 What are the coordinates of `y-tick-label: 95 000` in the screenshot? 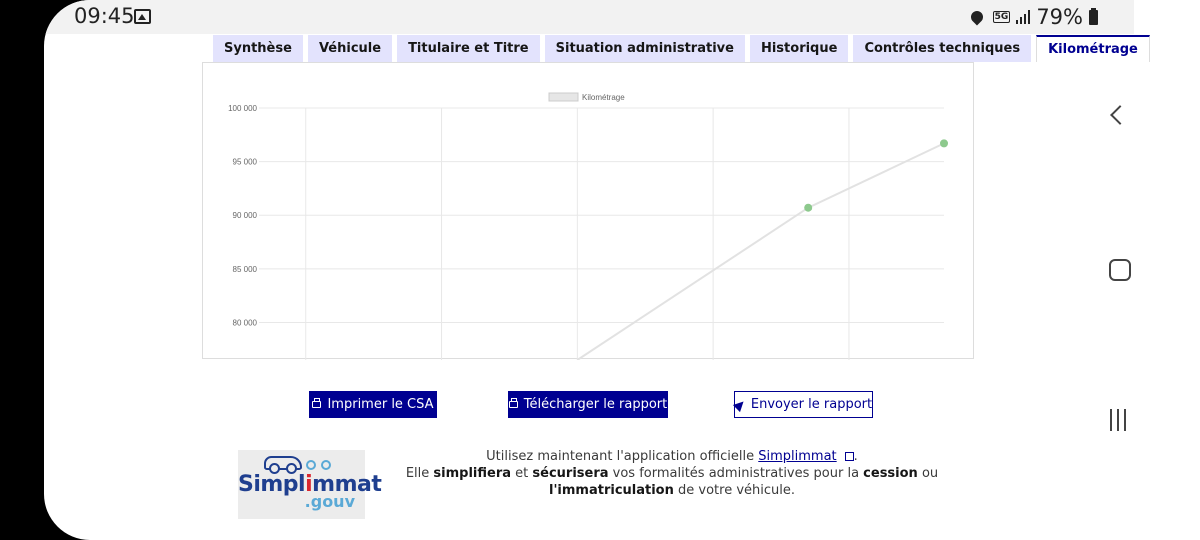 It's located at (245, 162).